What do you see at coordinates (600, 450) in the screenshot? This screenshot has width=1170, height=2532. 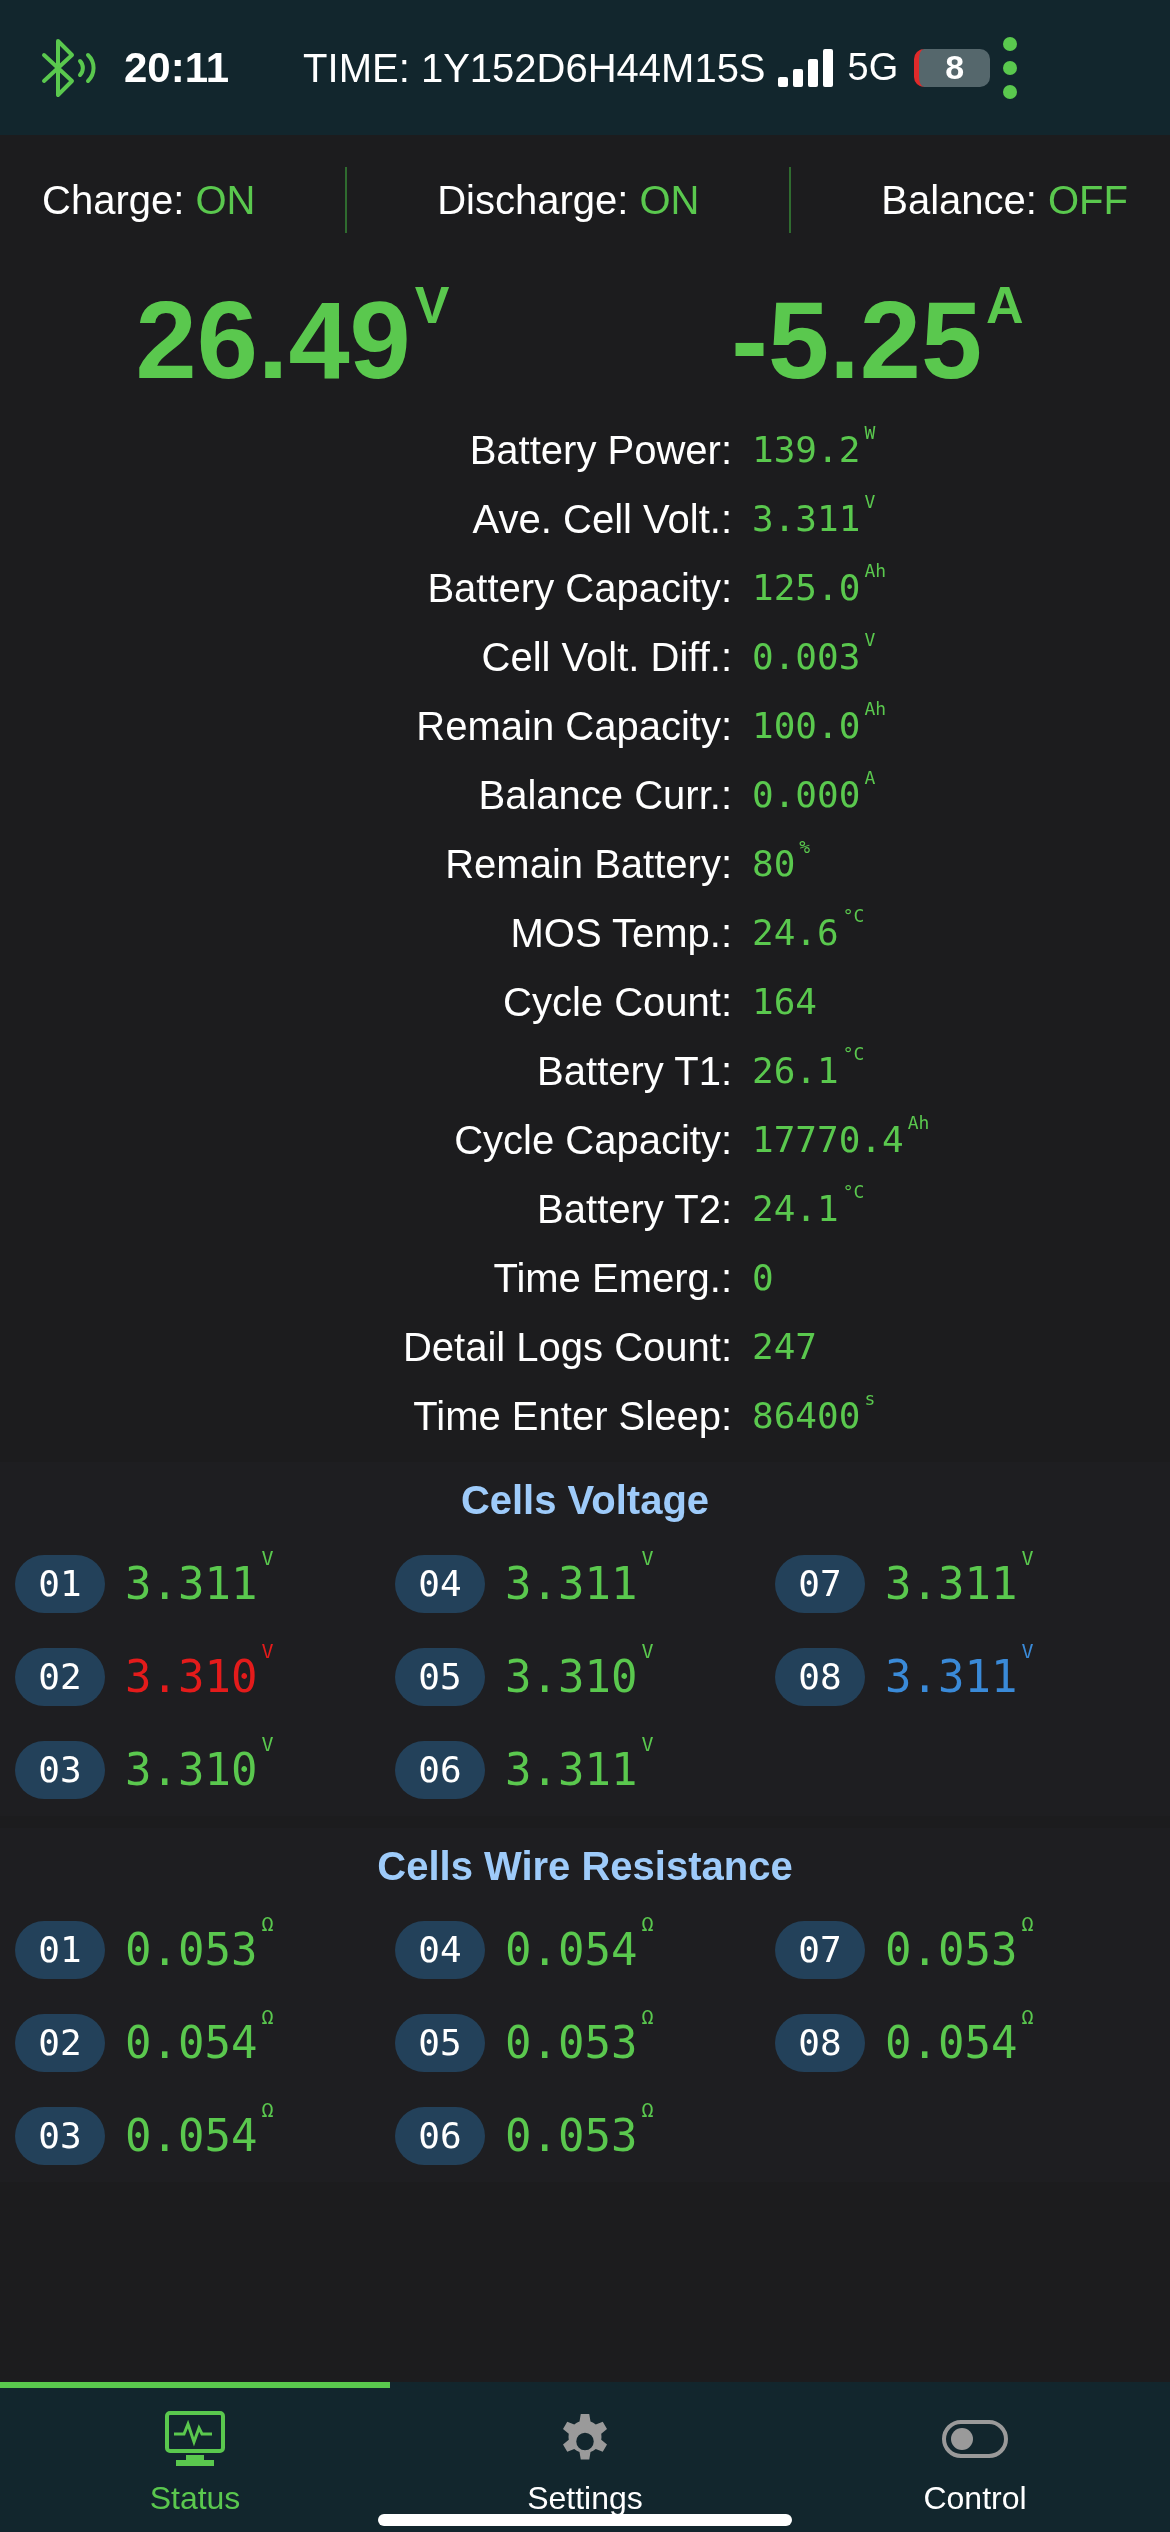 I see `stat-label: Battery Power:` at bounding box center [600, 450].